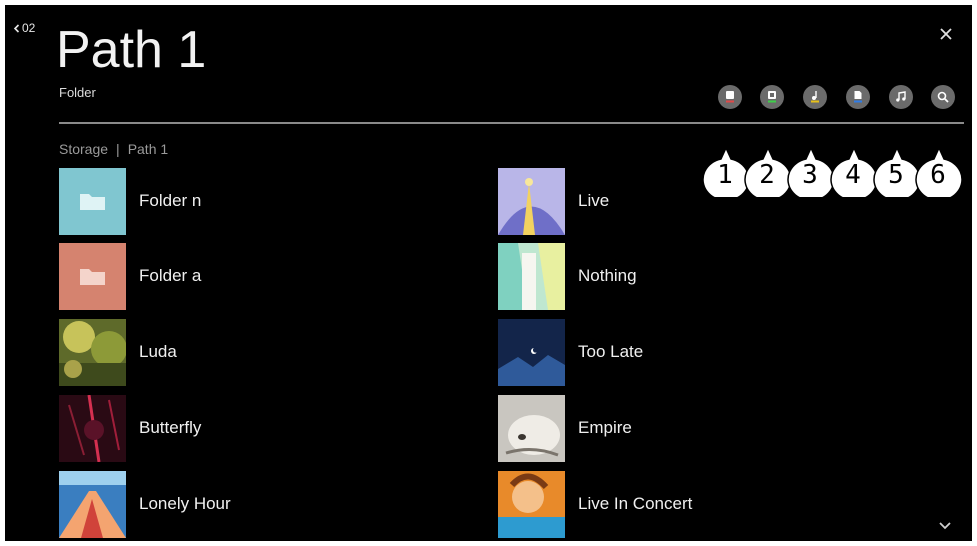  Describe the element at coordinates (148, 149) in the screenshot. I see `breadcrumb-current: Path 1` at that location.